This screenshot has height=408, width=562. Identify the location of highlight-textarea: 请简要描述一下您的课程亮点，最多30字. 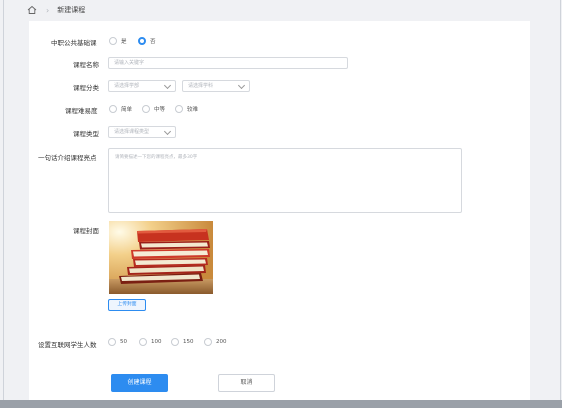
(285, 180).